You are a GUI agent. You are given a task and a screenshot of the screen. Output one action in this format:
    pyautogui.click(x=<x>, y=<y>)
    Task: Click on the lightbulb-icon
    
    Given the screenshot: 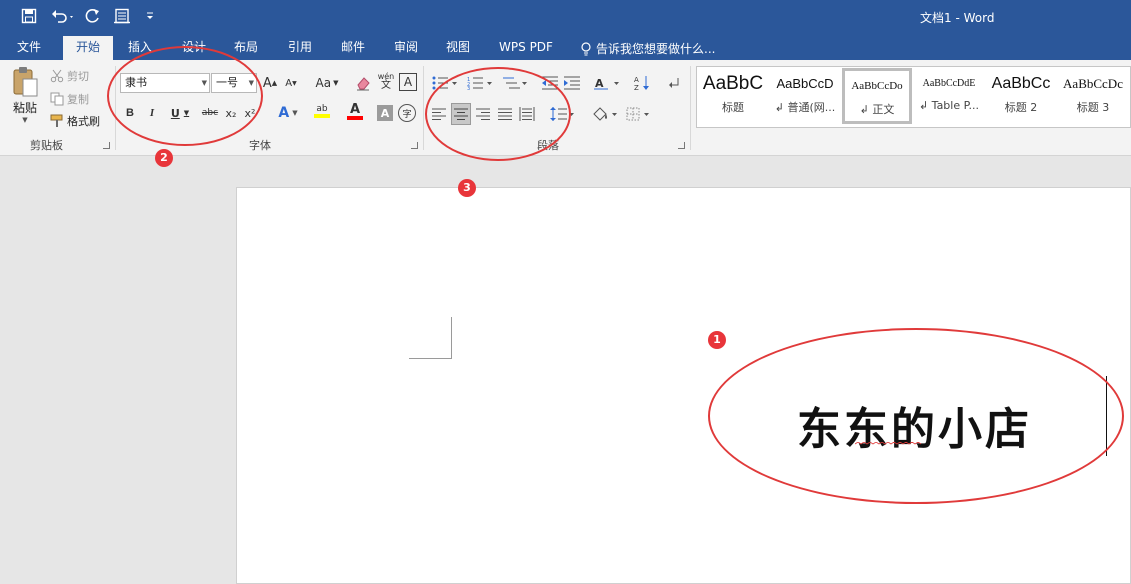 What is the action you would take?
    pyautogui.click(x=586, y=48)
    